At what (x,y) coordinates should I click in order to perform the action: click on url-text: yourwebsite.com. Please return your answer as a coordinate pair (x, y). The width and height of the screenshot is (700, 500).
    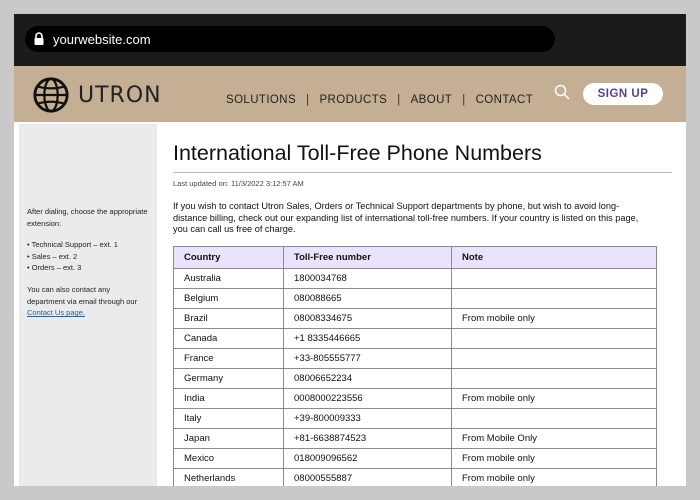
    Looking at the image, I should click on (102, 39).